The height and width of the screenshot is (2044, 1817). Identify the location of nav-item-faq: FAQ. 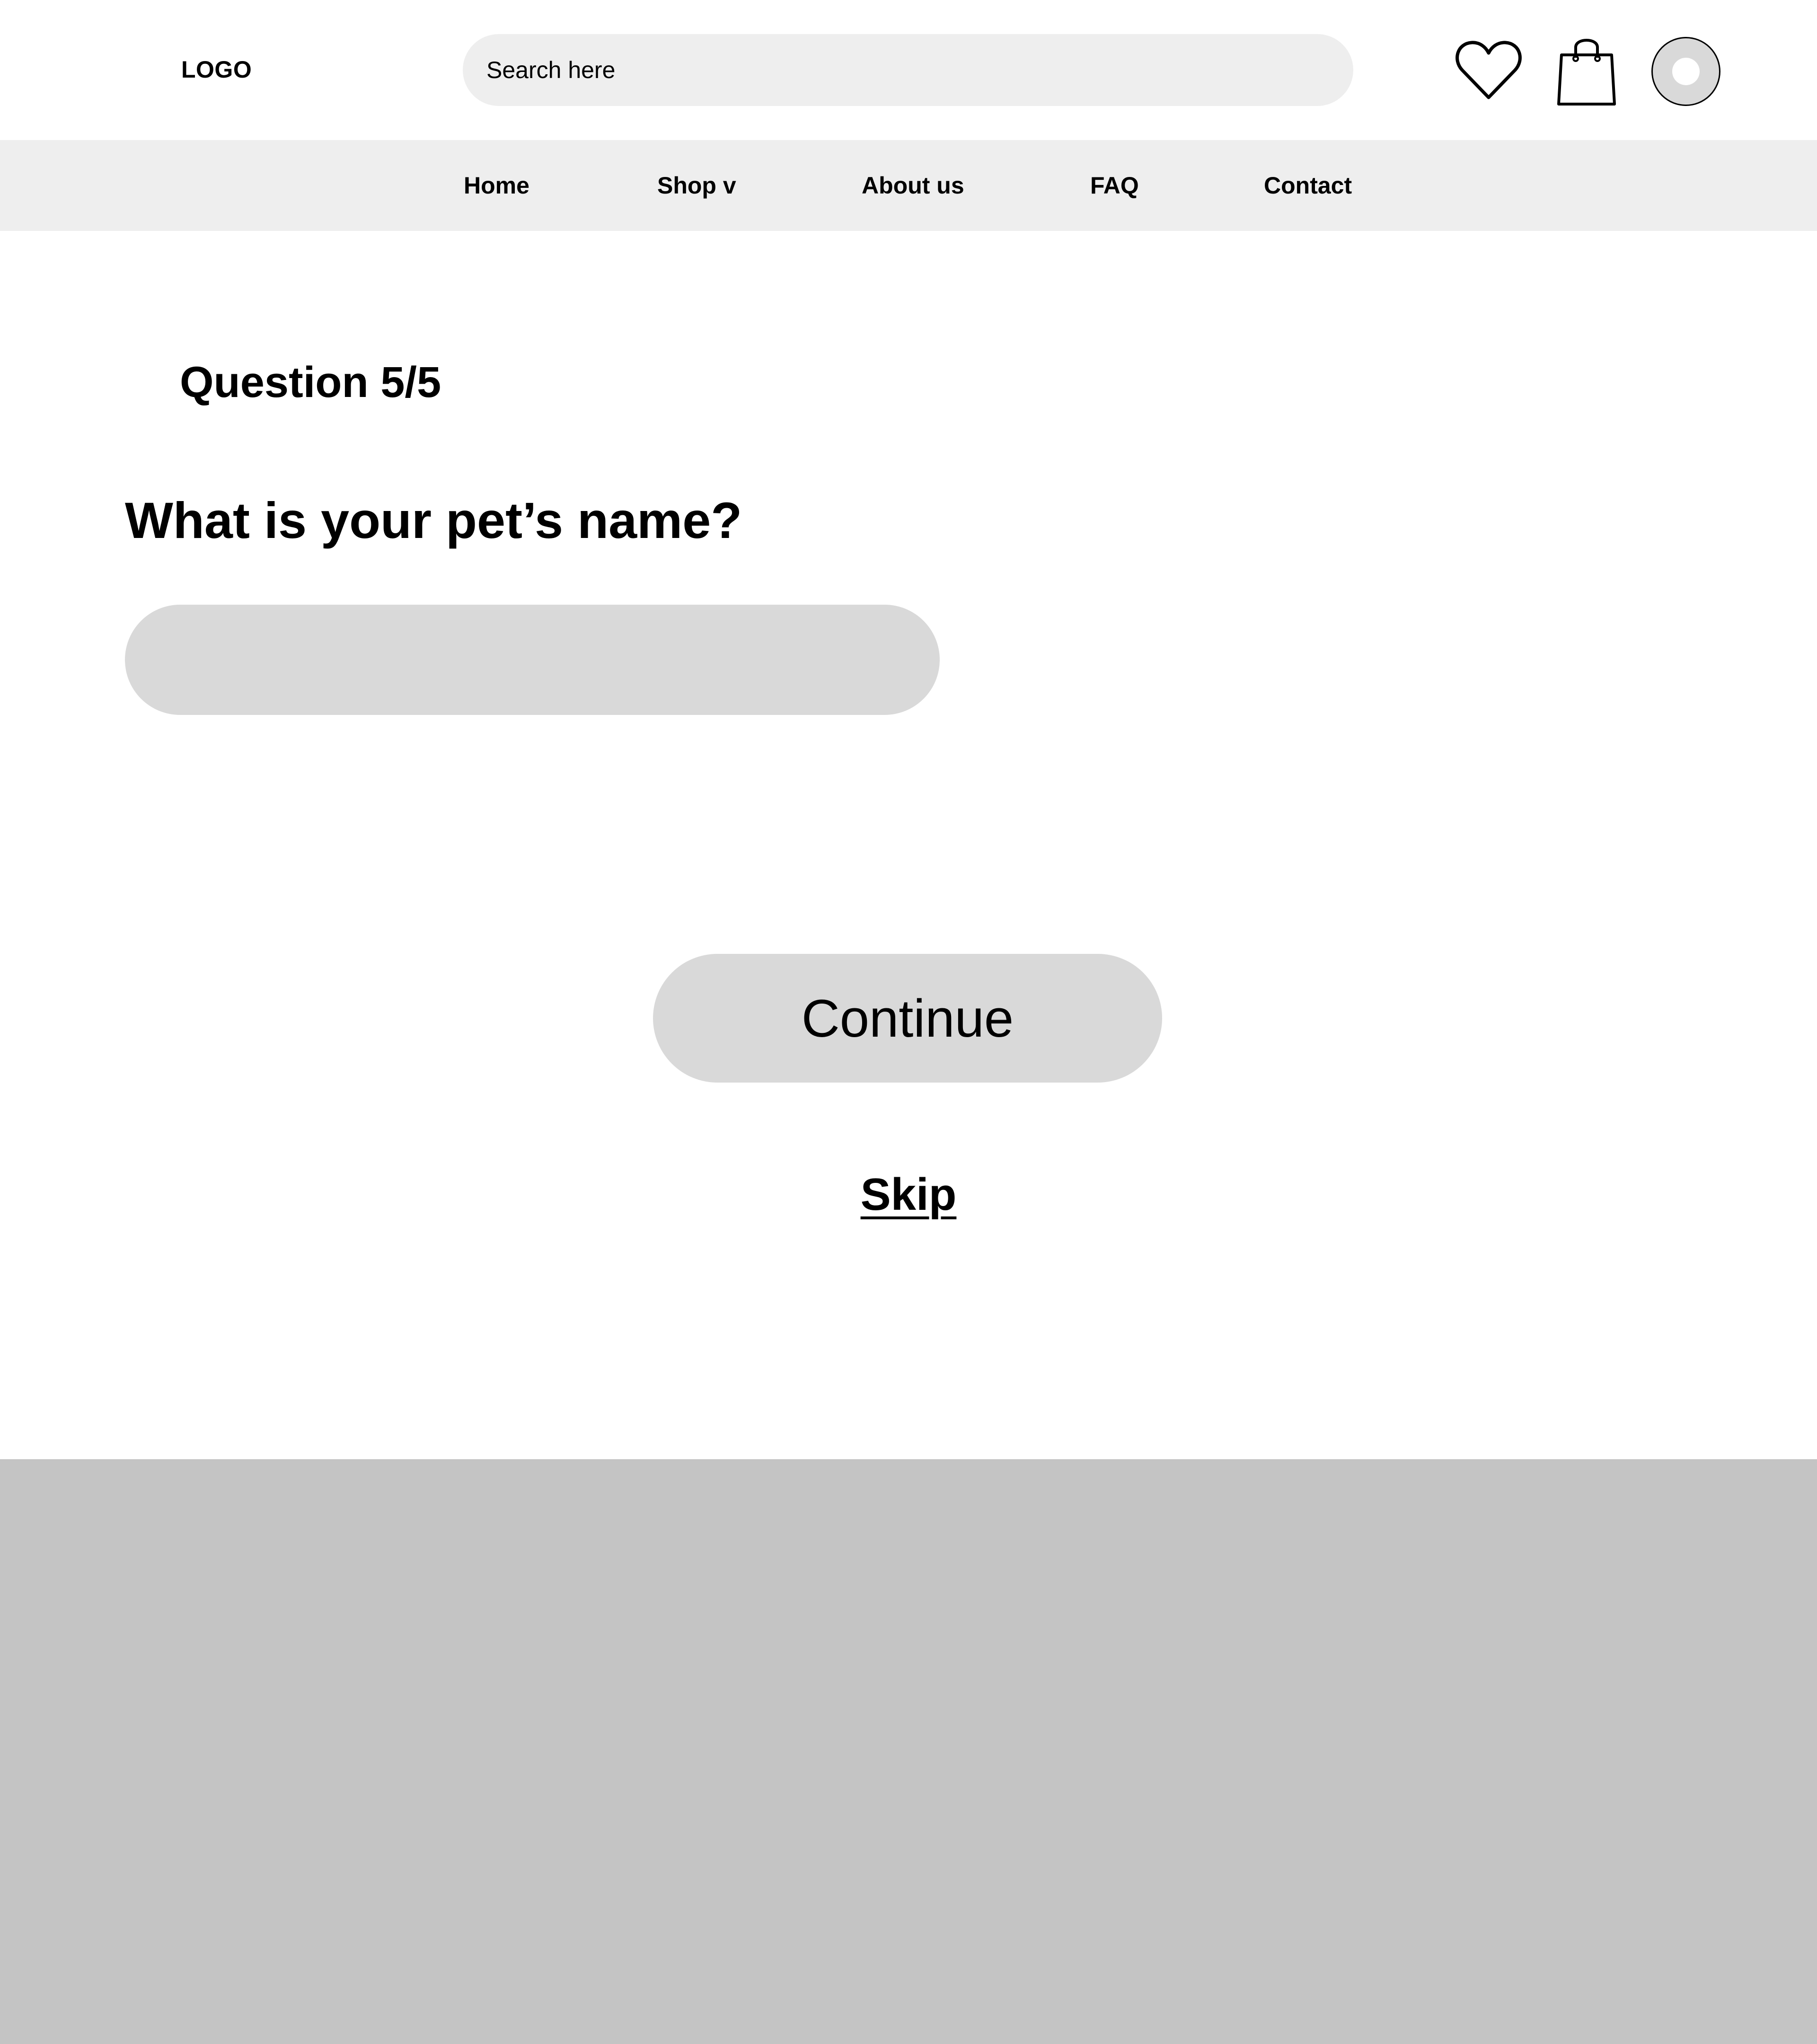
(1114, 185).